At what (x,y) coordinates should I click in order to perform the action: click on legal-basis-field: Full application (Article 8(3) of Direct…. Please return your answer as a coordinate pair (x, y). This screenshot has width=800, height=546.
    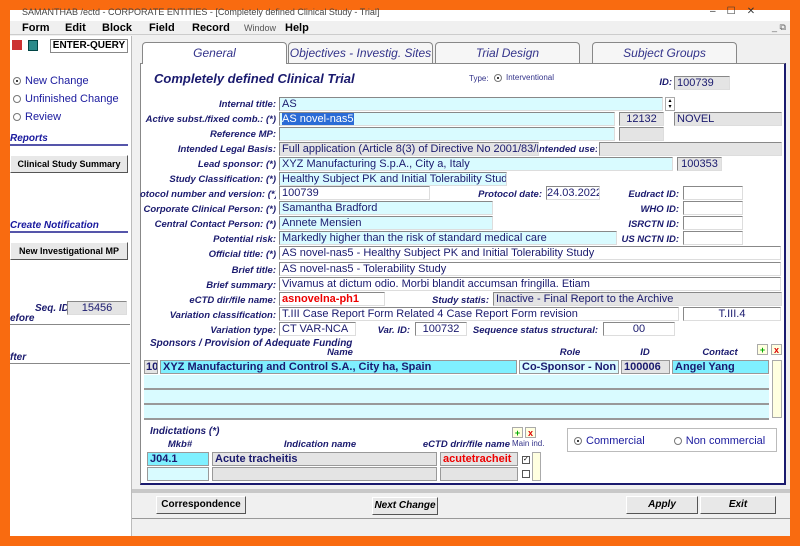
    Looking at the image, I should click on (409, 149).